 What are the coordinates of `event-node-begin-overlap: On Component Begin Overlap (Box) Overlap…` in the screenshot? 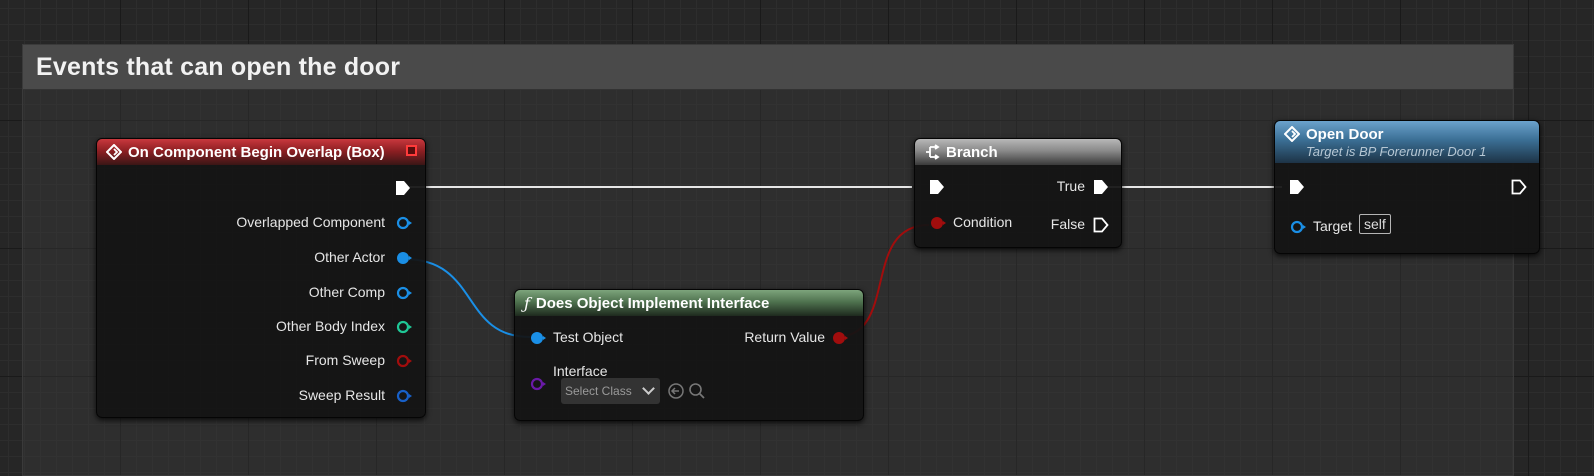 It's located at (261, 278).